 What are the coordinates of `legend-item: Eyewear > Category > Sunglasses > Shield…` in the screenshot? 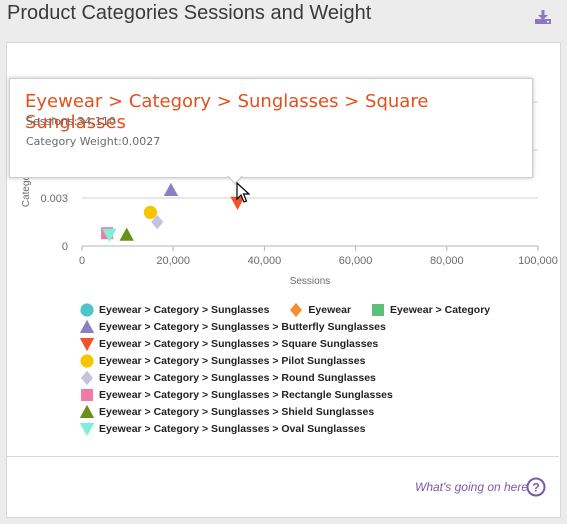 It's located at (227, 411).